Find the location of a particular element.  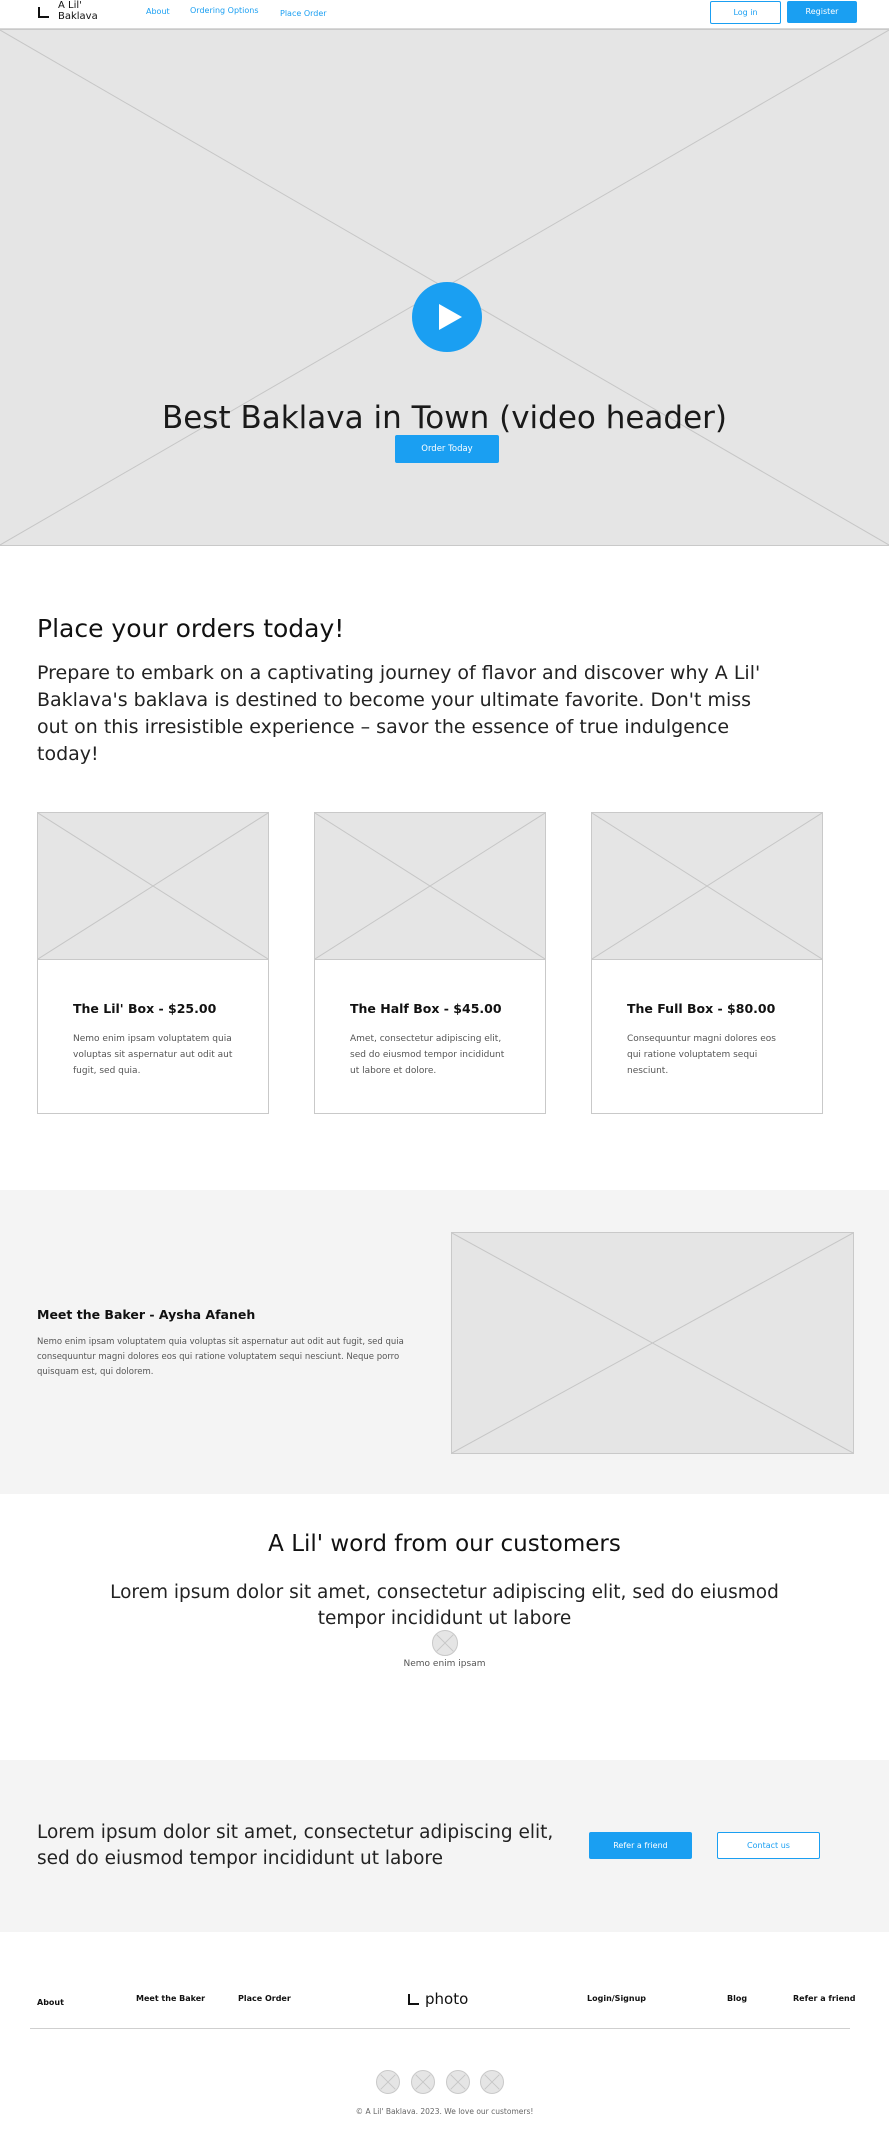

footer-link-place-order: Place Order is located at coordinates (264, 1998).